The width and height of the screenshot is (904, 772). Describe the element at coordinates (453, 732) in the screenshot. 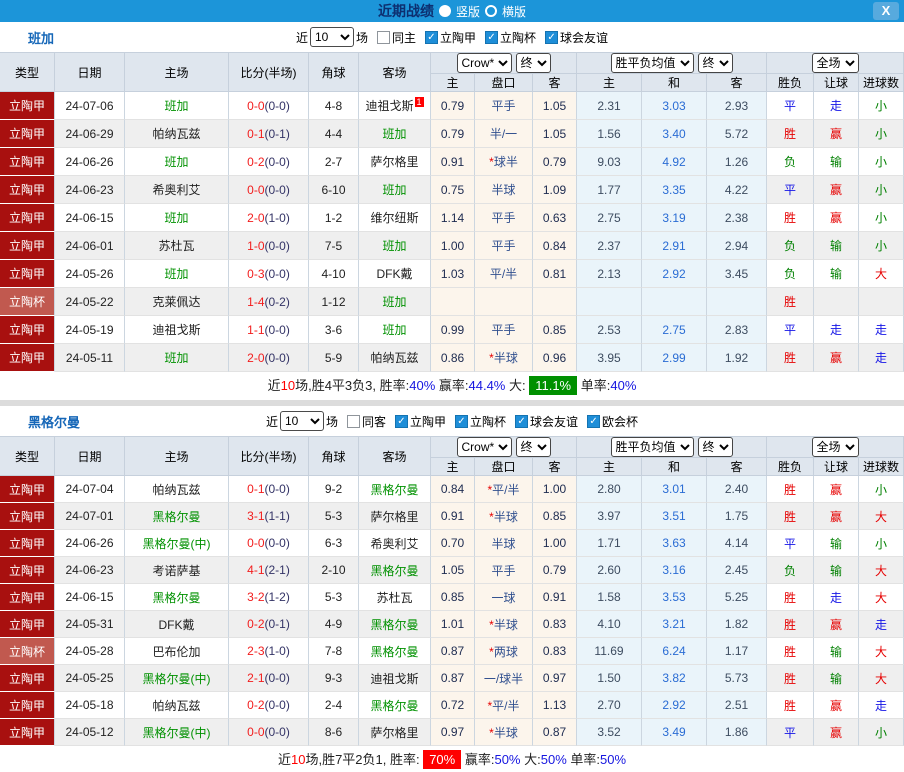

I see `home-odds-cell: 0.97` at that location.